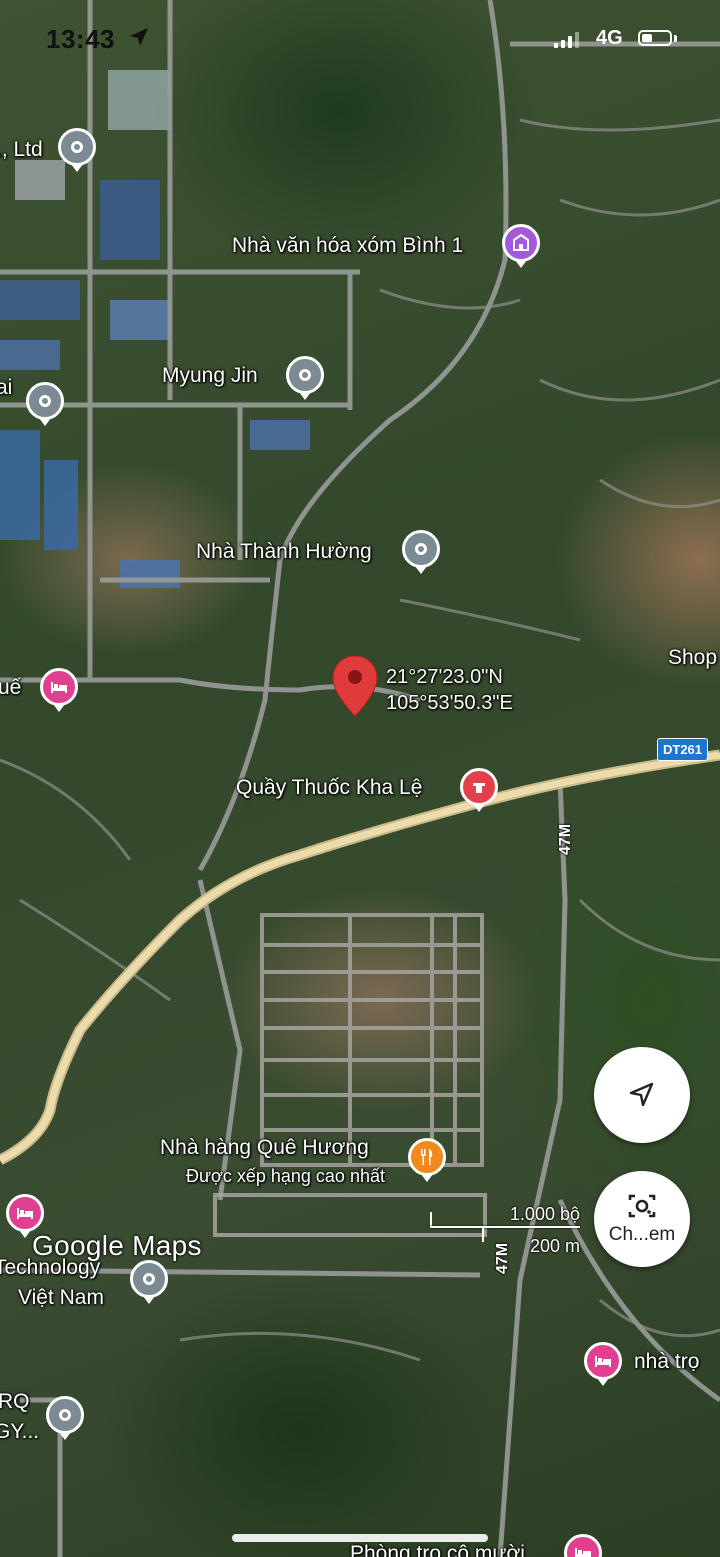  I want to click on poi-sublabel: Được xếp hạng cao nhất, so click(285, 1176).